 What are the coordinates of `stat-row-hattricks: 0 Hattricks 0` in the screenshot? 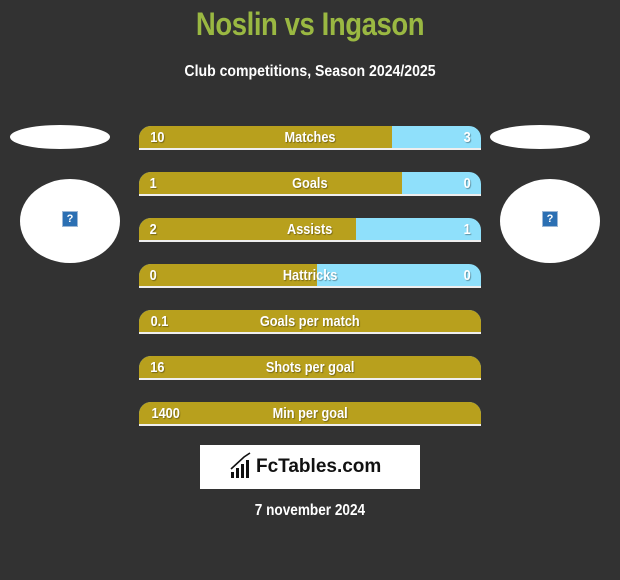 It's located at (310, 276).